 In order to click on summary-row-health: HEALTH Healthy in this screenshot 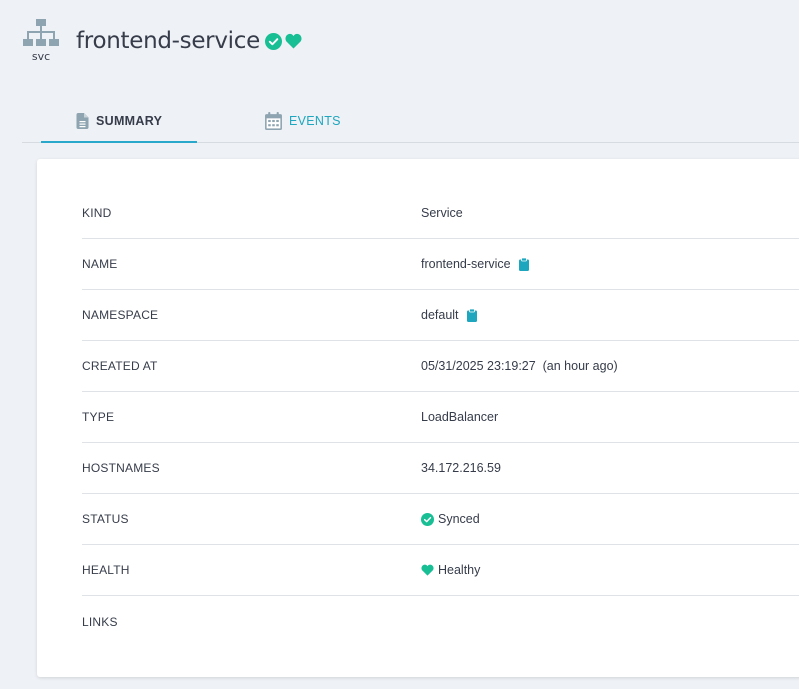, I will do `click(440, 570)`.